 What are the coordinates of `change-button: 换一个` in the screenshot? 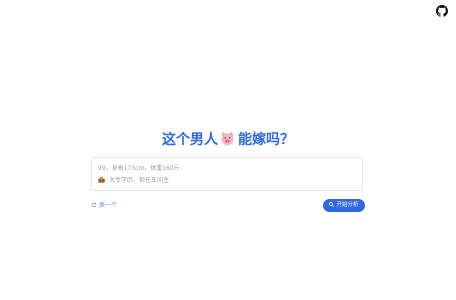 It's located at (104, 205).